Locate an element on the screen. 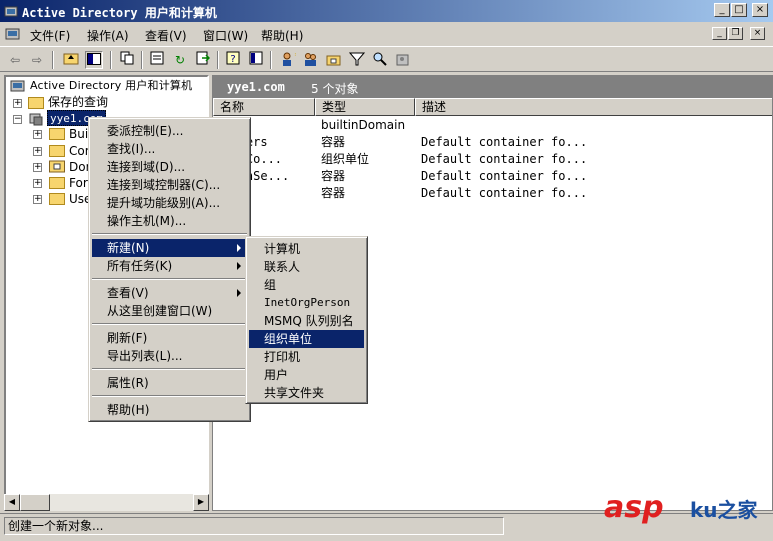 The width and height of the screenshot is (773, 541). console-icon is located at coordinates (256, 60).